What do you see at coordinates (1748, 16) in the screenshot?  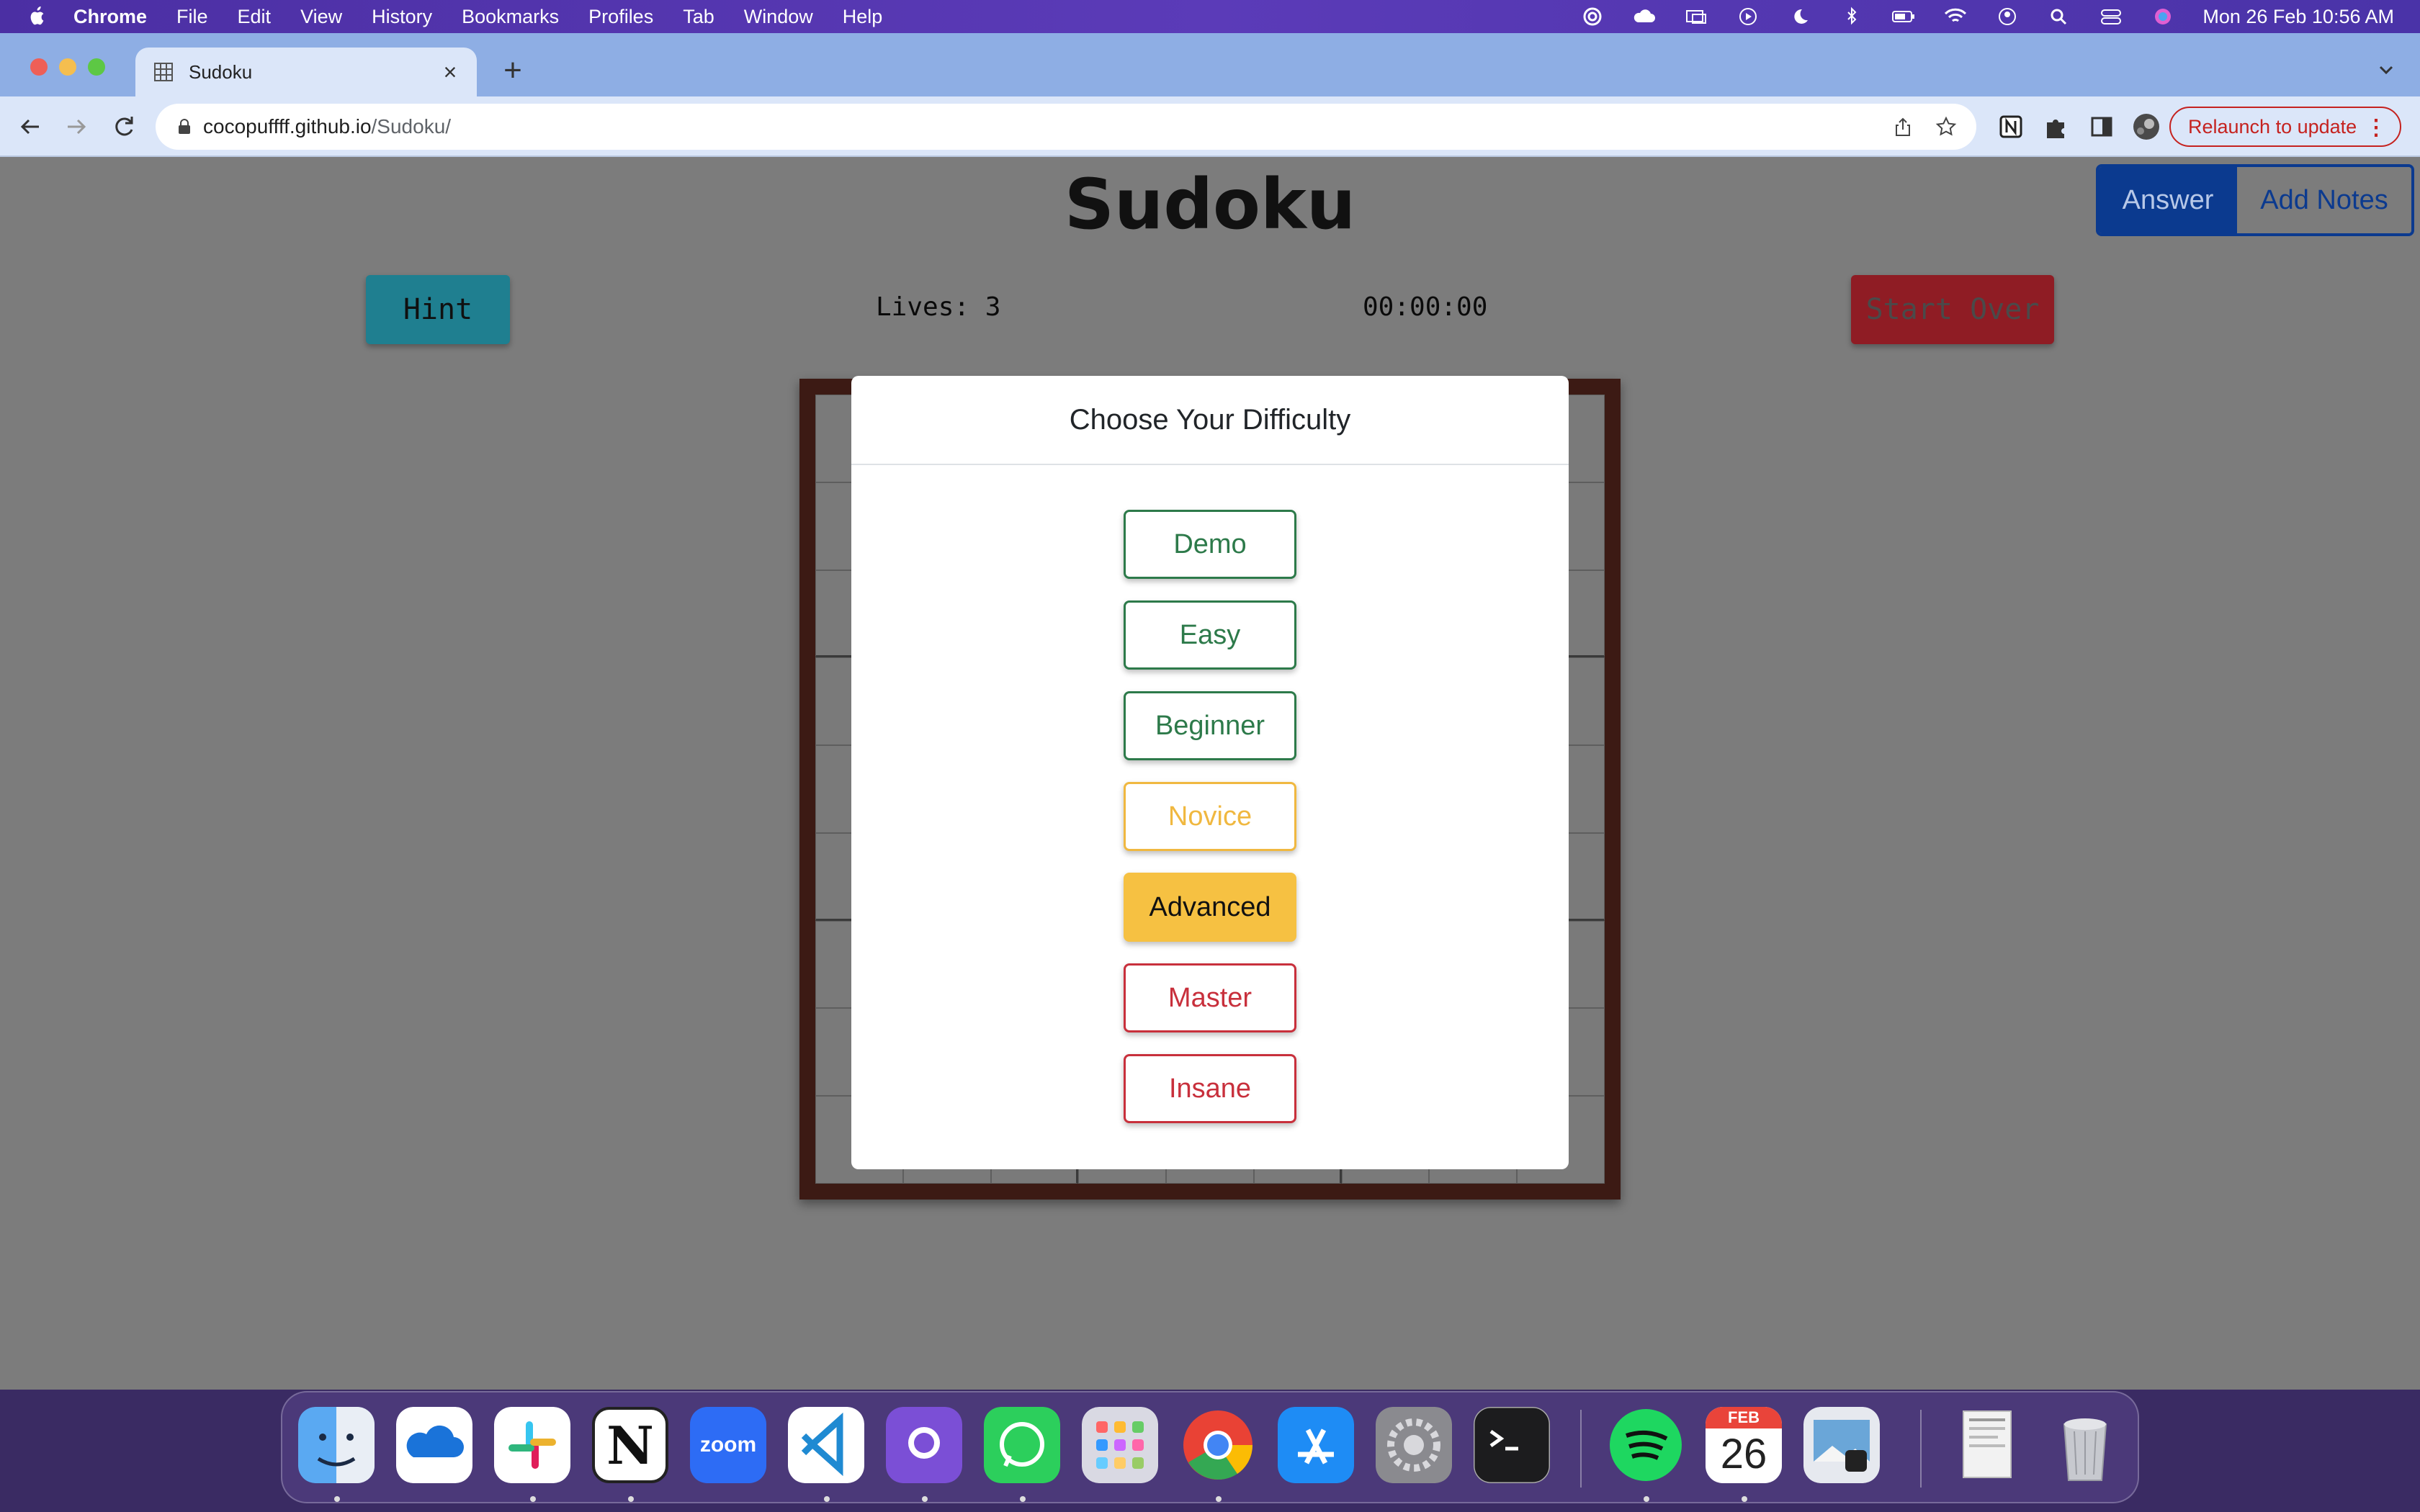 I see `play-icon` at bounding box center [1748, 16].